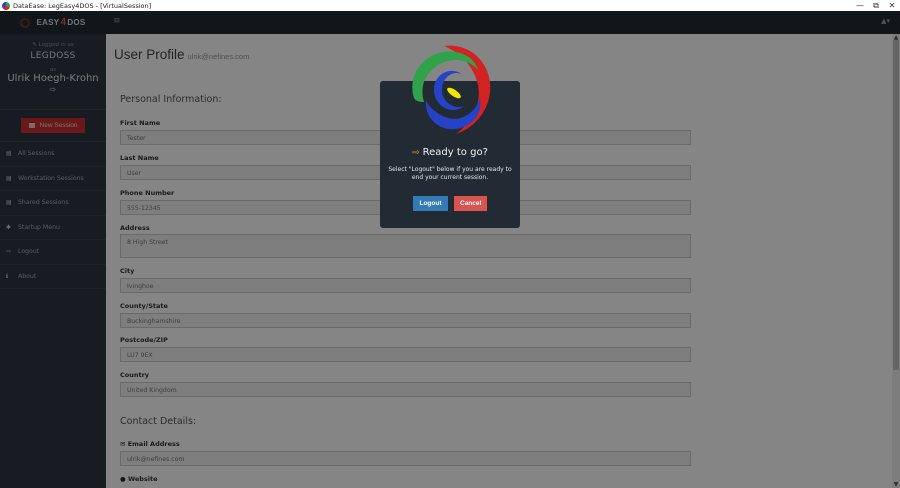  What do you see at coordinates (892, 5) in the screenshot?
I see `close-icon: ✕` at bounding box center [892, 5].